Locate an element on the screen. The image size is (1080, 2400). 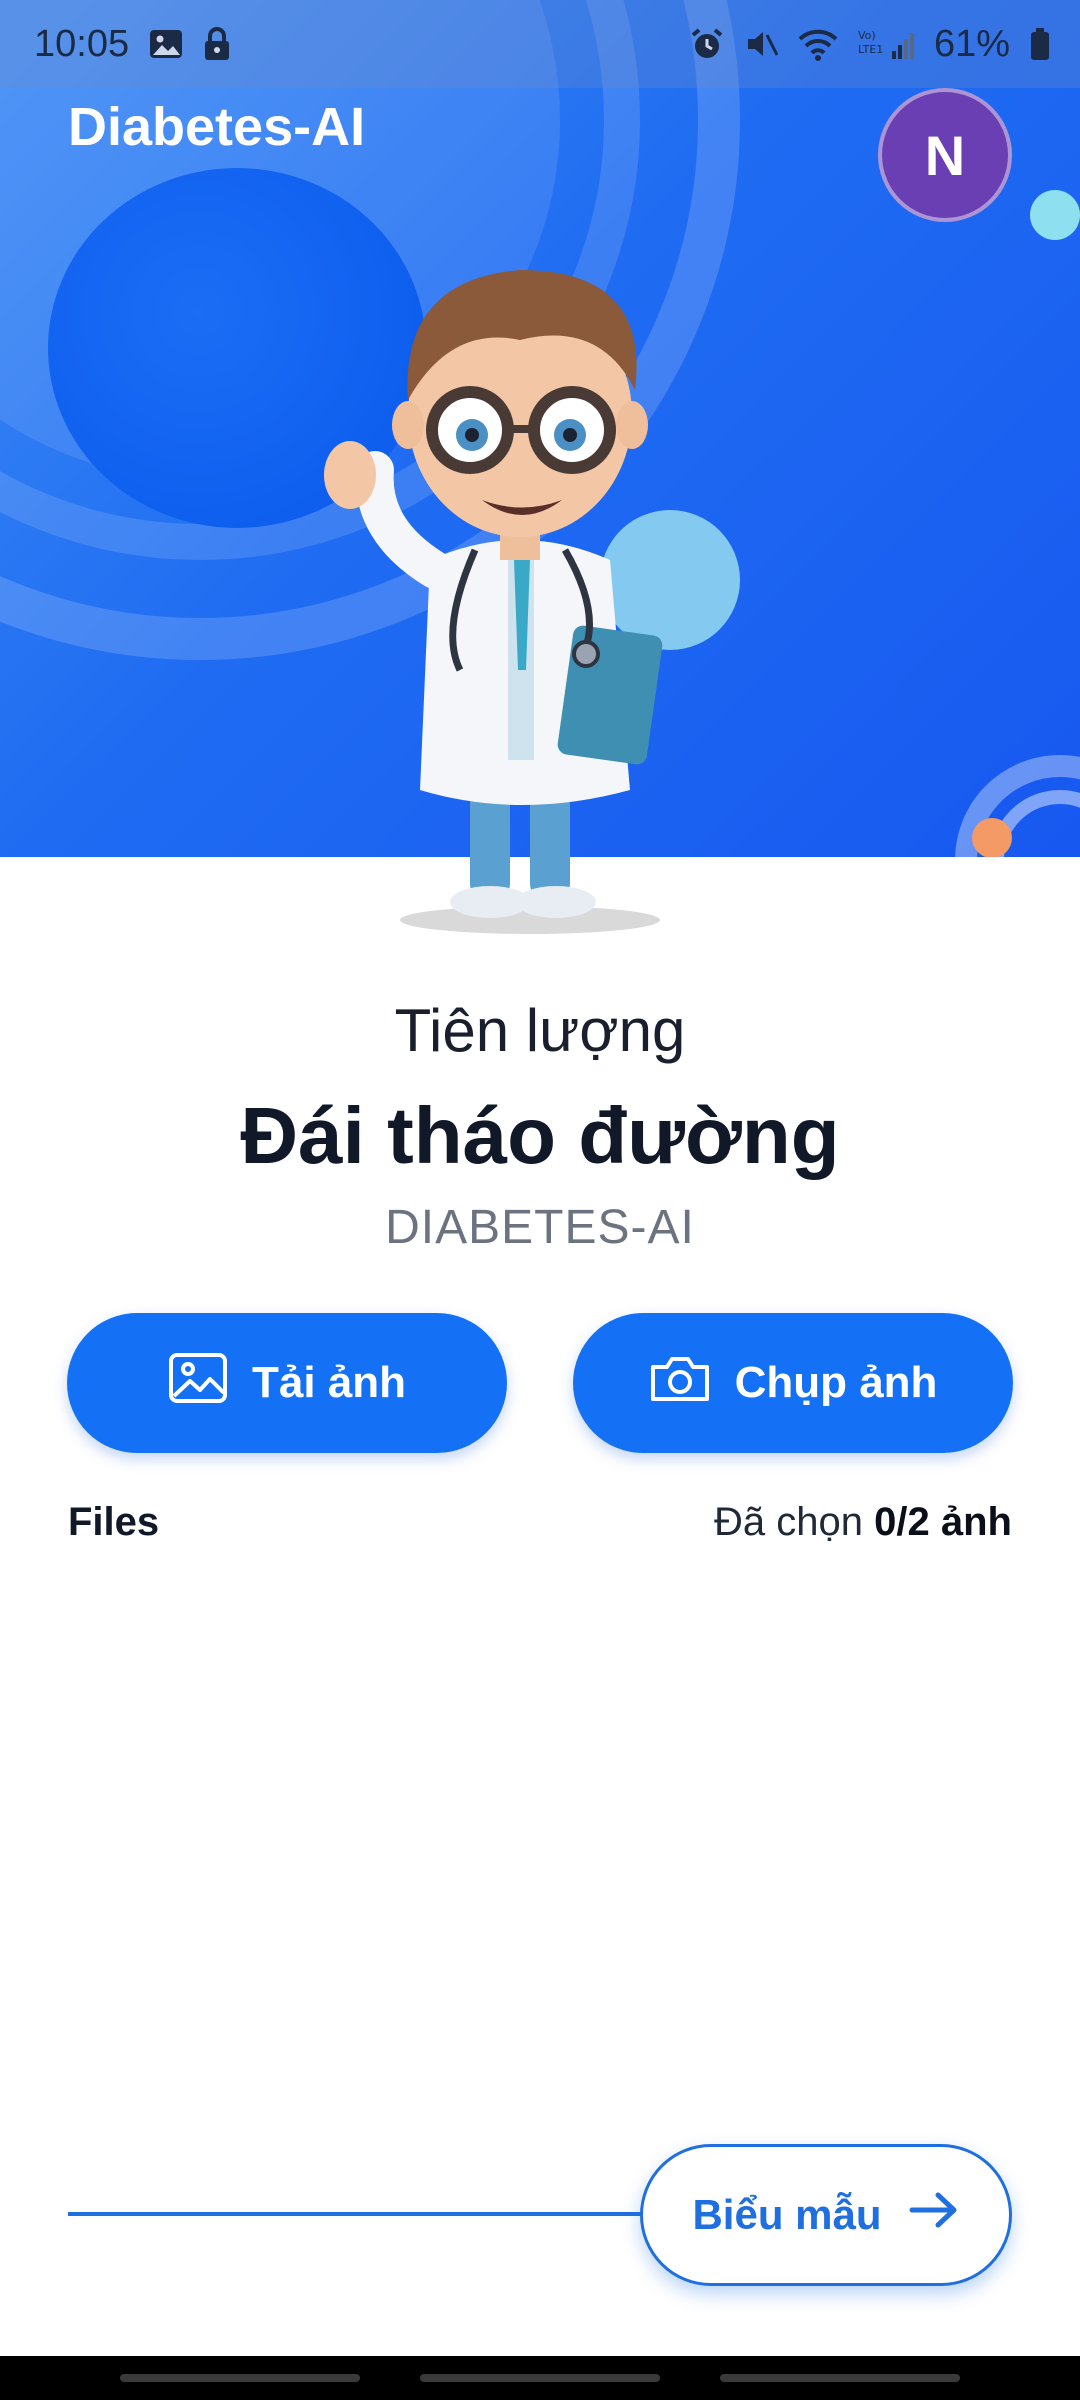
form-label: Biểu mẫu is located at coordinates (787, 2214).